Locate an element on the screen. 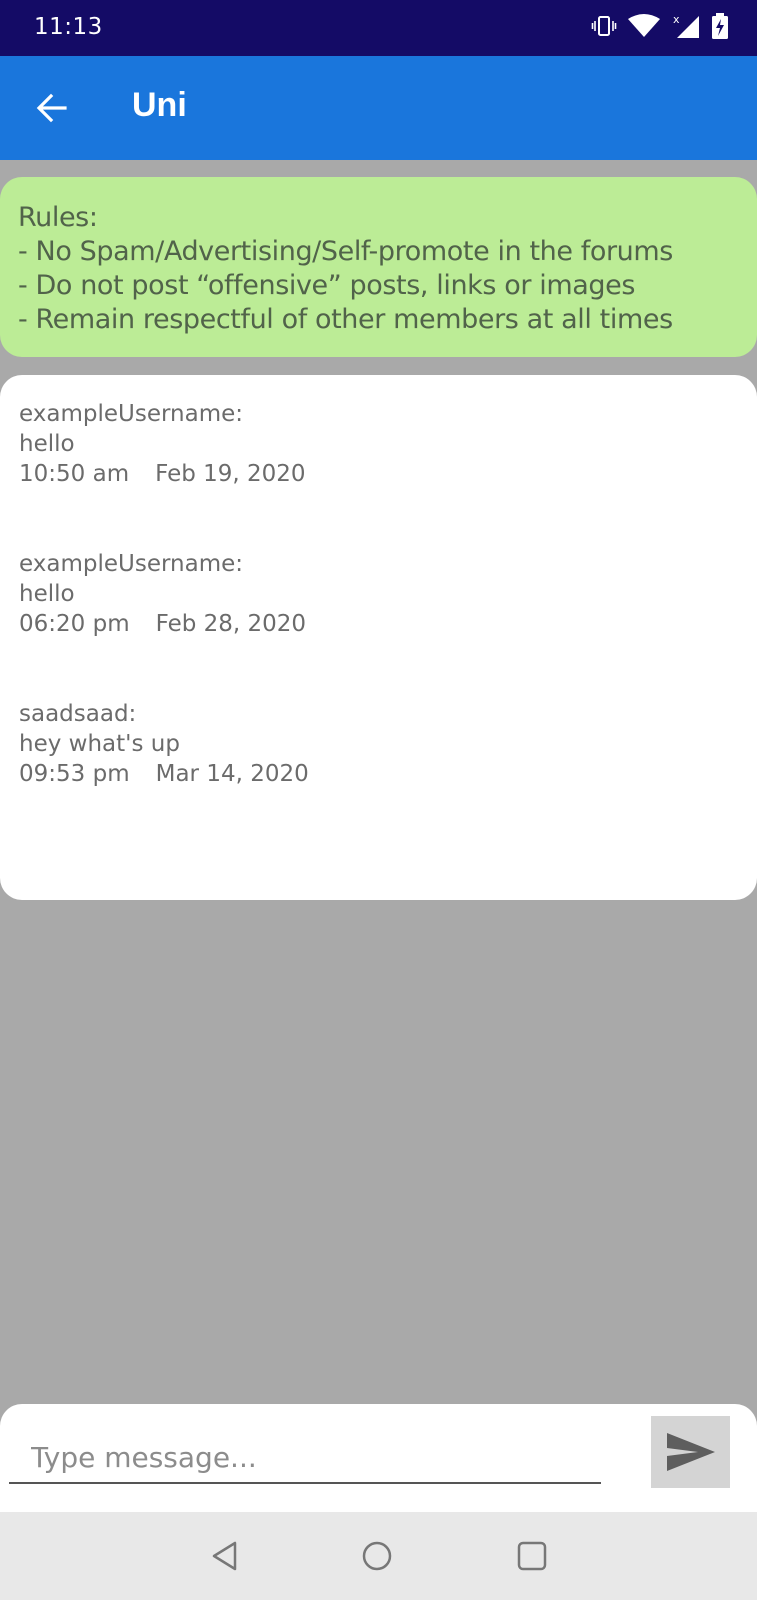 The height and width of the screenshot is (1600, 757). status-icons: x is located at coordinates (660, 28).